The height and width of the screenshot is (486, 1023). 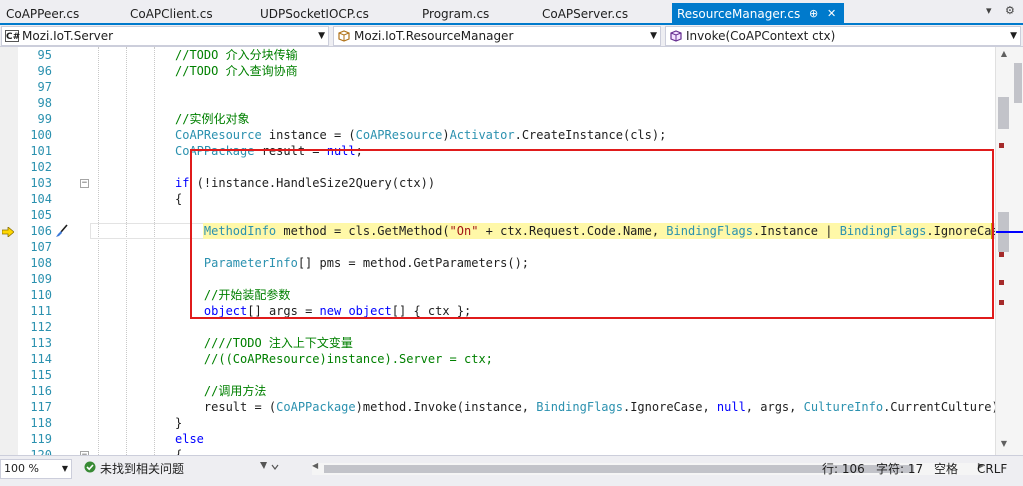 I want to click on code-token: //((CoAPResource)instance).Server = ctx;, so click(x=348, y=359).